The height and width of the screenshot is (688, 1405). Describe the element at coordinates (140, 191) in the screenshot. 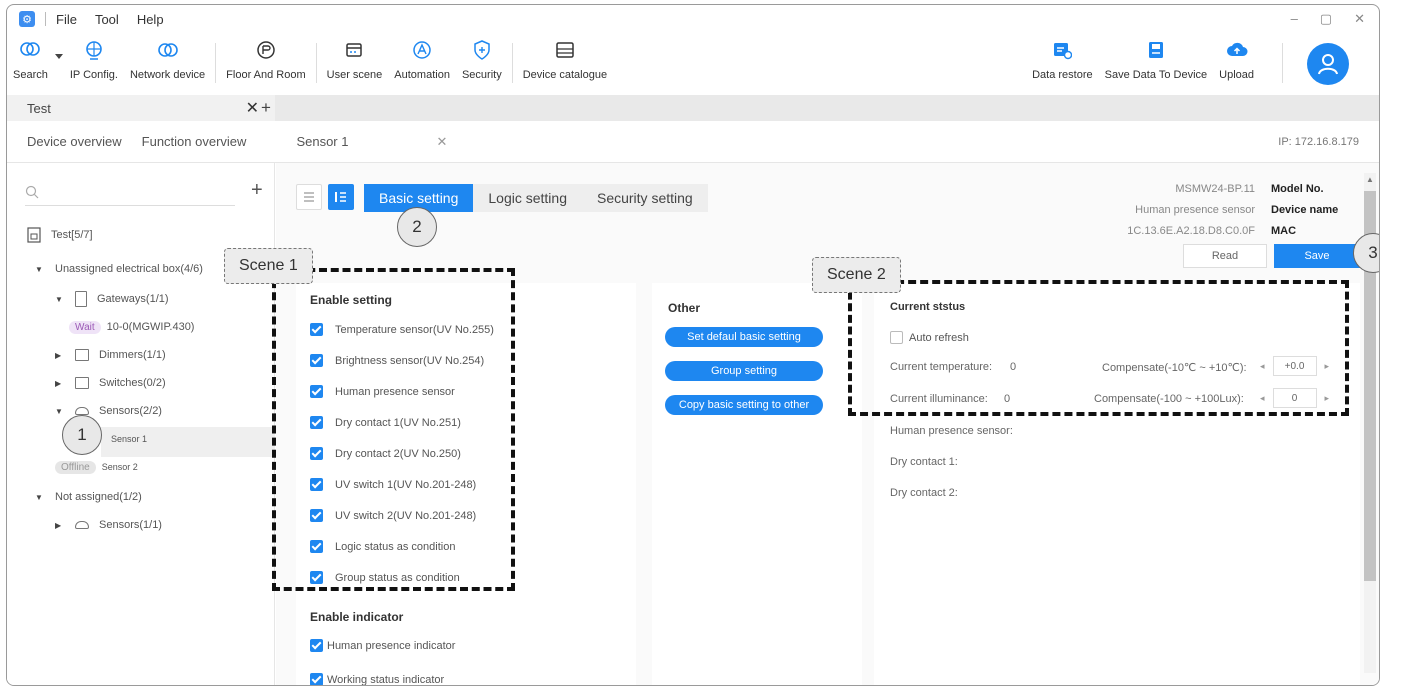

I see `tree-search-input` at that location.